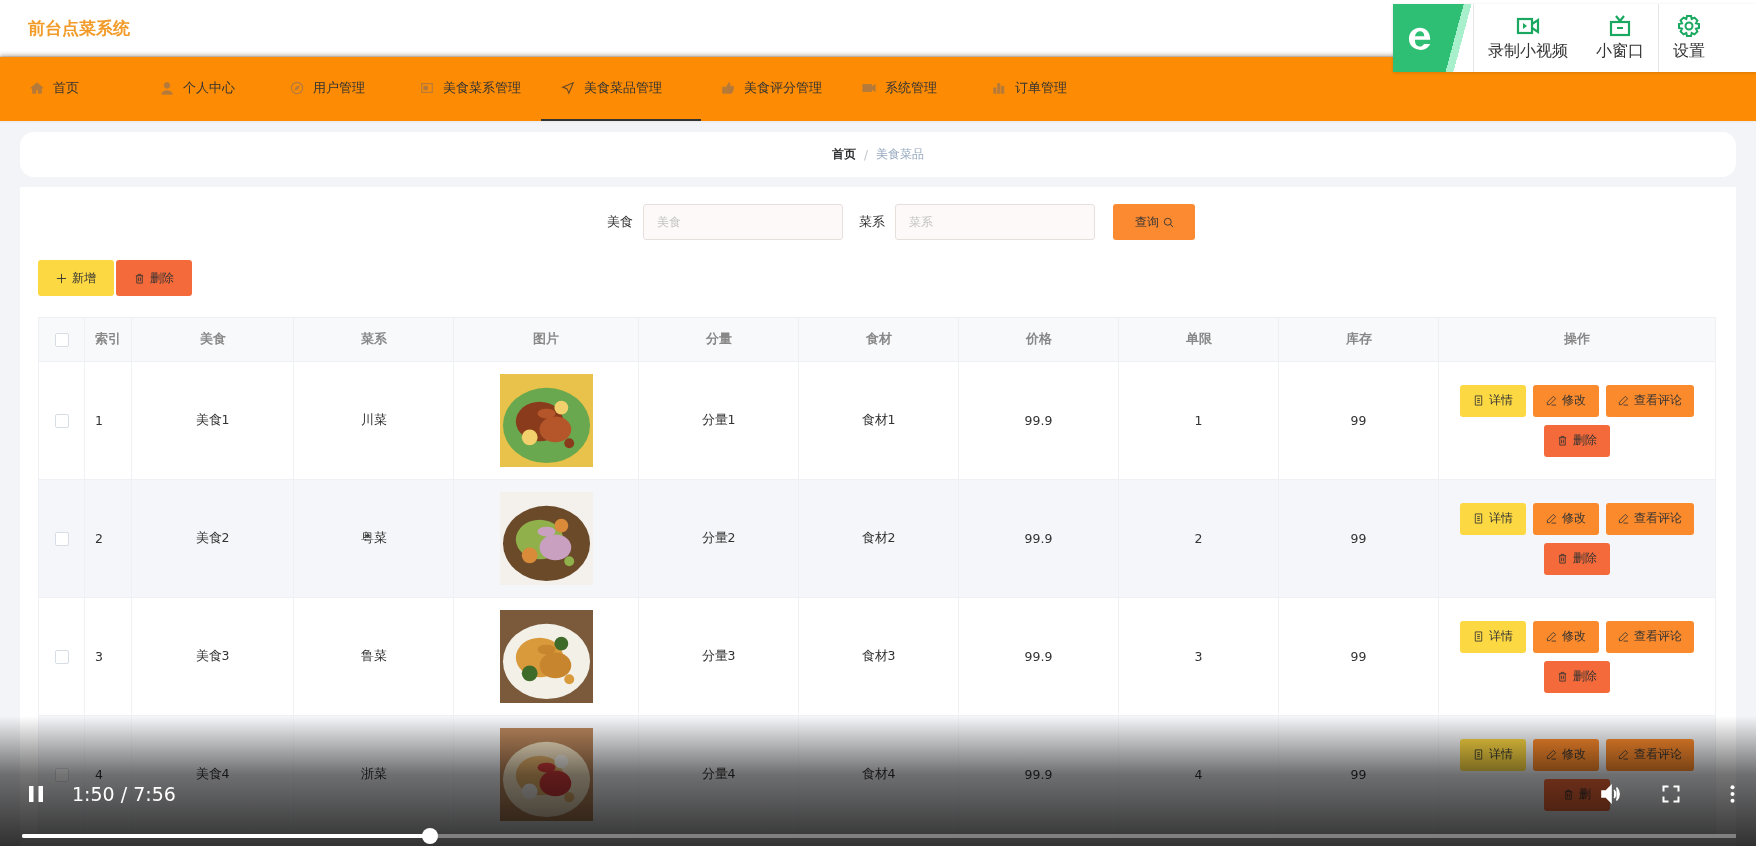 This screenshot has height=846, width=1756. Describe the element at coordinates (1577, 338) in the screenshot. I see `column-header: 操作` at that location.